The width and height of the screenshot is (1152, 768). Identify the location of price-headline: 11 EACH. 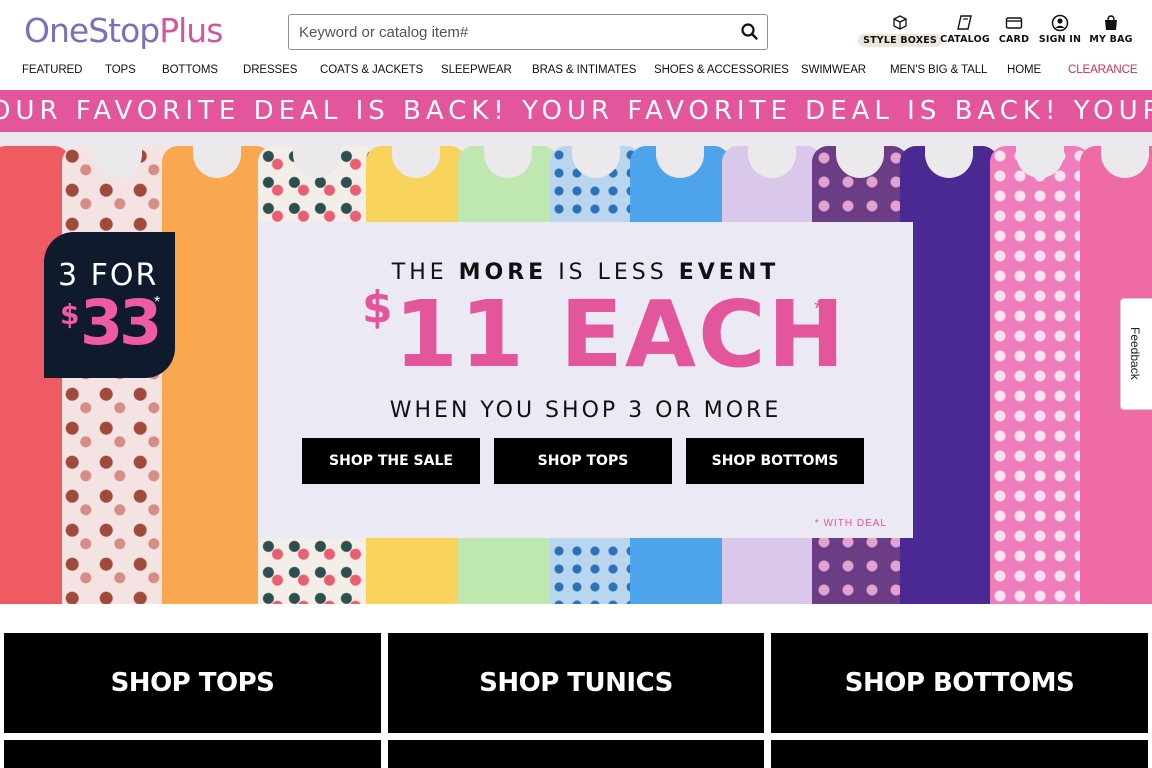
(620, 334).